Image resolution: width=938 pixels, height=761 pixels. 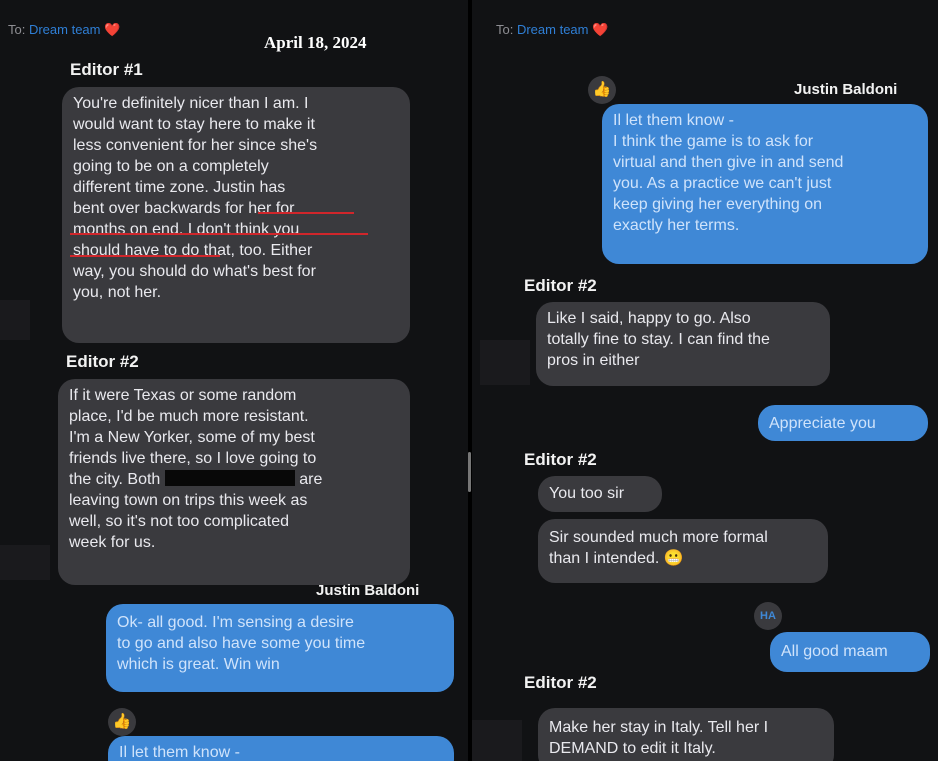 What do you see at coordinates (658, 339) in the screenshot?
I see `message-line: totally fine to stay. I can find the` at bounding box center [658, 339].